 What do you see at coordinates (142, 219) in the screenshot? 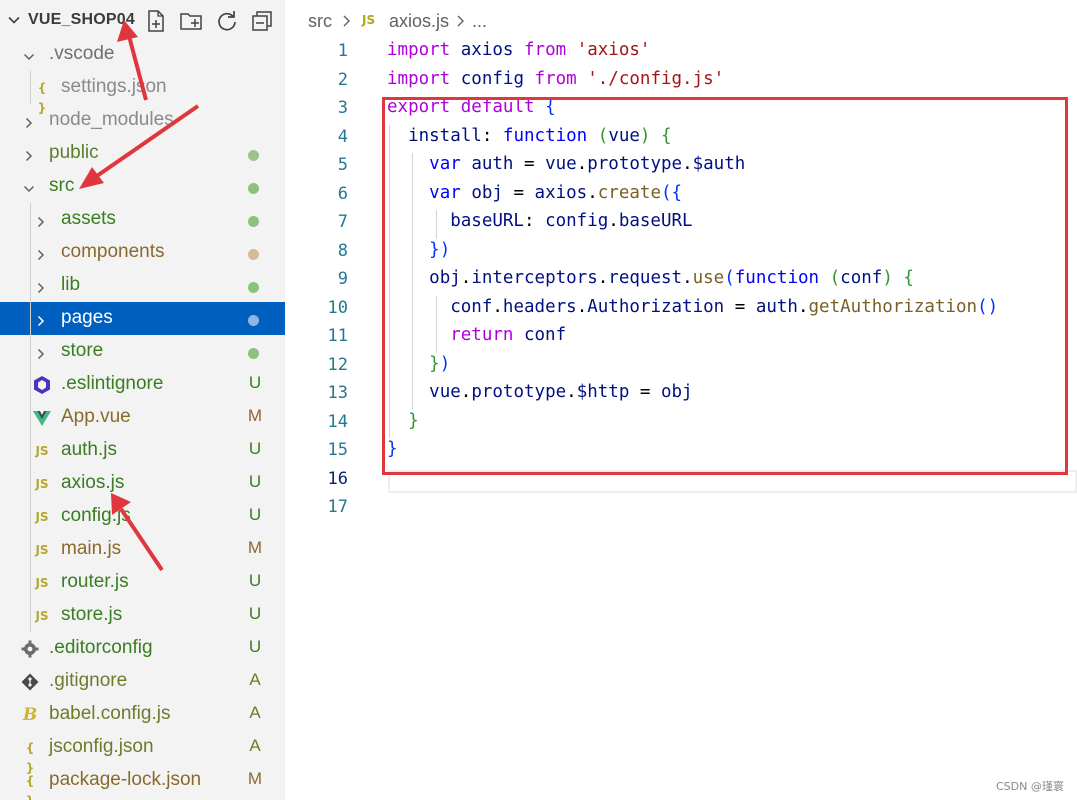
I see `tree-folder-assets: assets` at bounding box center [142, 219].